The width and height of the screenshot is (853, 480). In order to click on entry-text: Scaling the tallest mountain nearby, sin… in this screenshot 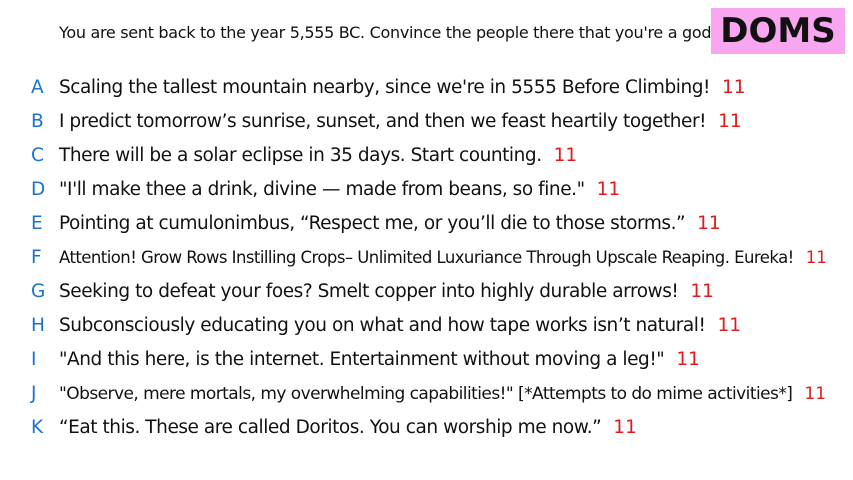, I will do `click(384, 87)`.